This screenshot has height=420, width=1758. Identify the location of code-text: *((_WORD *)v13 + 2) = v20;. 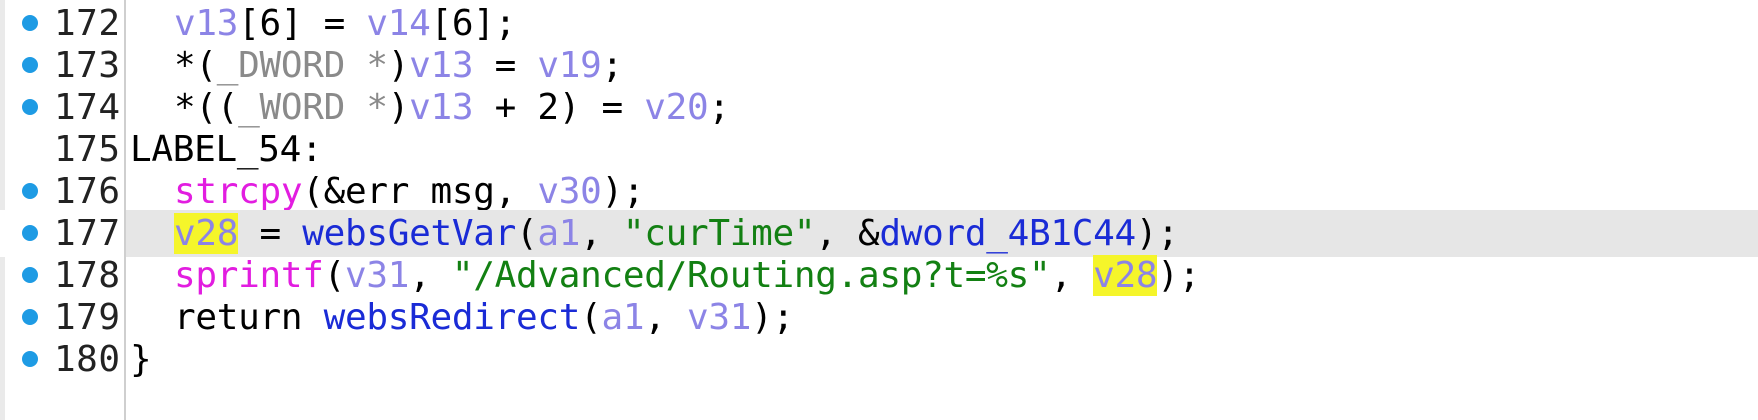
(452, 107).